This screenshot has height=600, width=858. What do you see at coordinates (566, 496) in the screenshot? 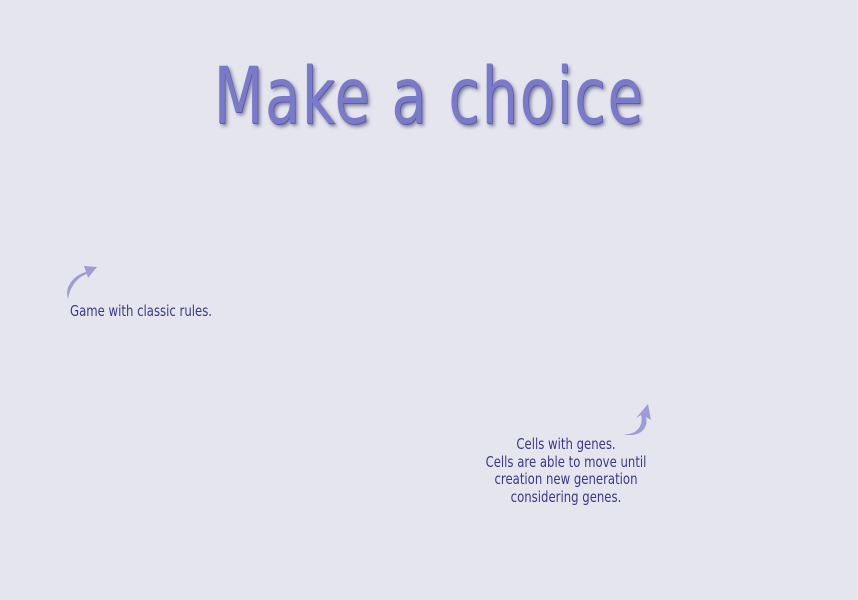
I see `genes-caption-line: considering genes.` at bounding box center [566, 496].